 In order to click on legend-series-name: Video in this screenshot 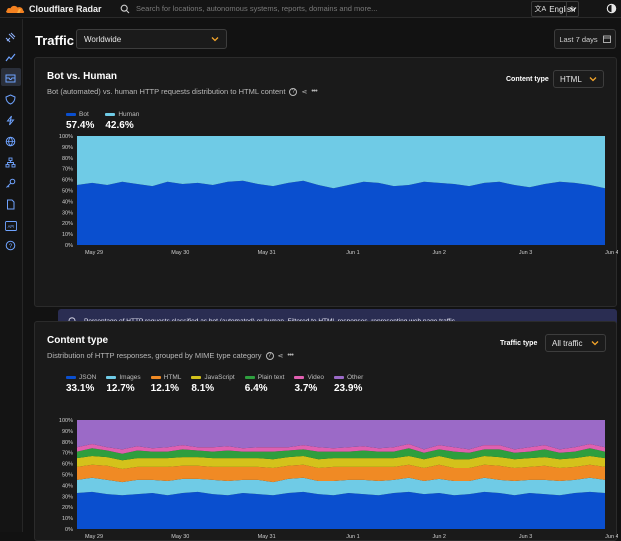, I will do `click(315, 377)`.